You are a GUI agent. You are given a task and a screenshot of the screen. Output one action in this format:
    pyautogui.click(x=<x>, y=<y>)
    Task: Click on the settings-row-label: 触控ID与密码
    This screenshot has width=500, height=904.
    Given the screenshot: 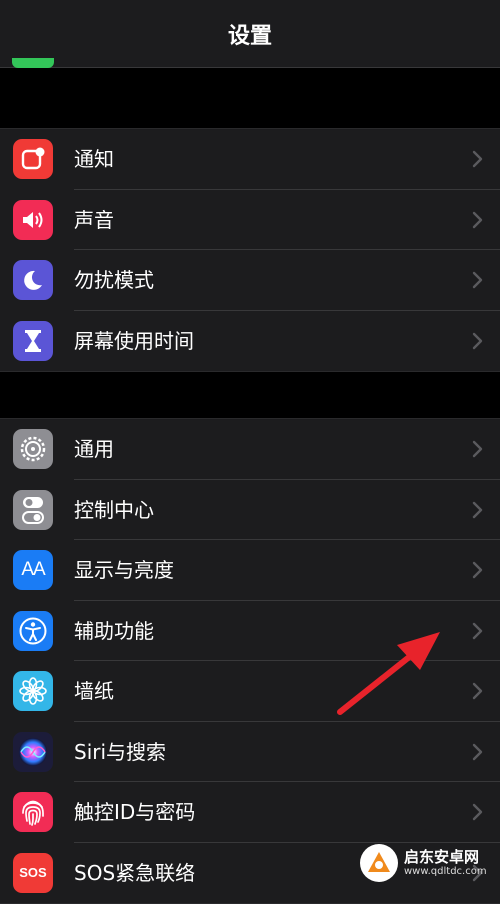 What is the action you would take?
    pyautogui.click(x=135, y=812)
    